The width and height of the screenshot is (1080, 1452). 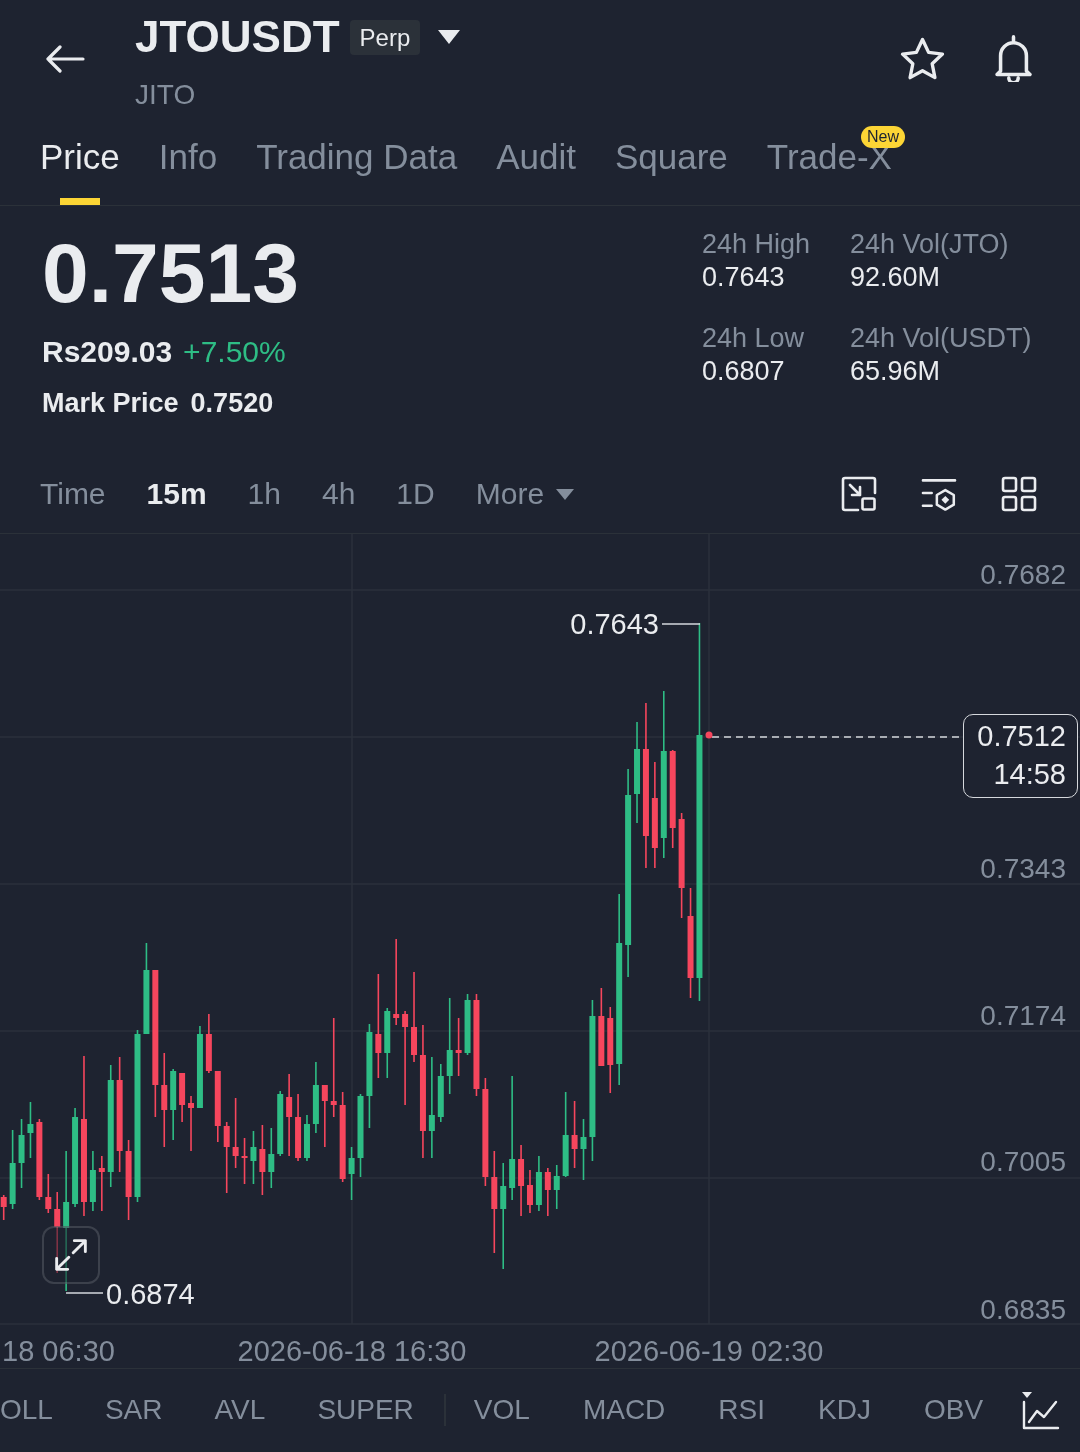 What do you see at coordinates (1023, 1015) in the screenshot?
I see `price-axis-label: 0.7174` at bounding box center [1023, 1015].